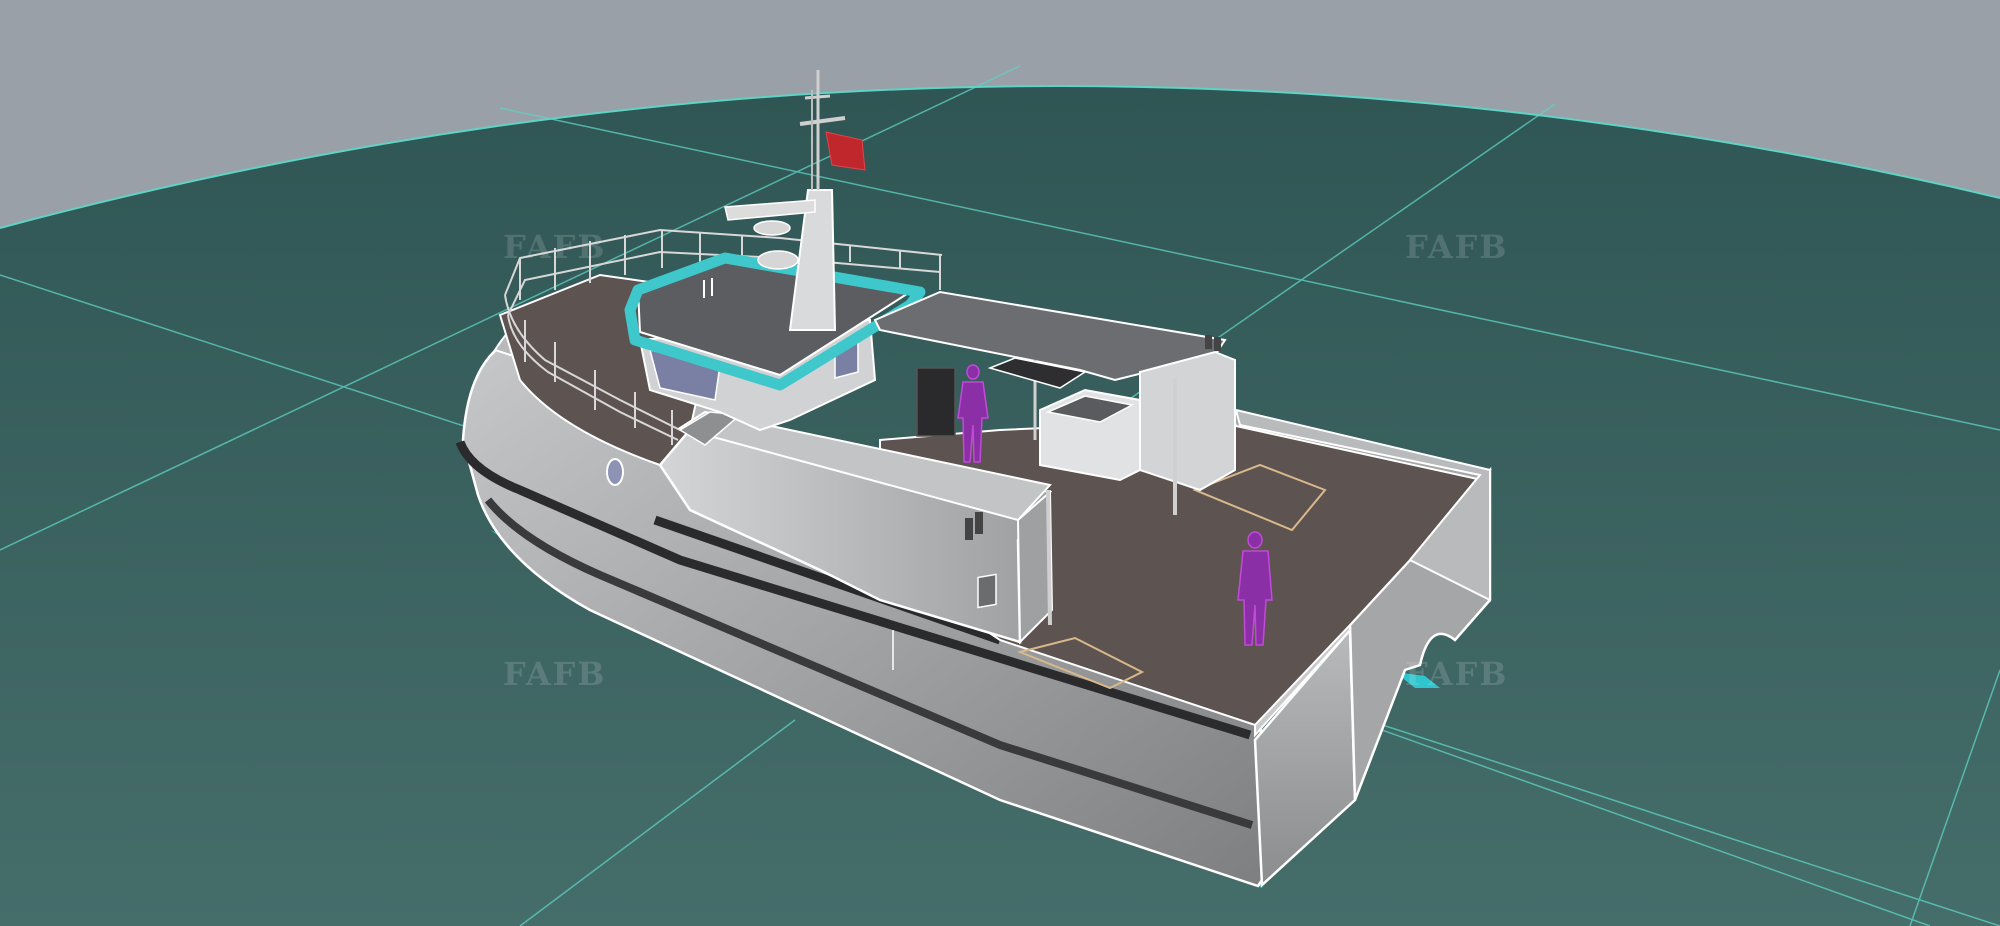 Image resolution: width=2000 pixels, height=926 pixels. Describe the element at coordinates (817, 97) in the screenshot. I see `yard-arm-upper` at that location.